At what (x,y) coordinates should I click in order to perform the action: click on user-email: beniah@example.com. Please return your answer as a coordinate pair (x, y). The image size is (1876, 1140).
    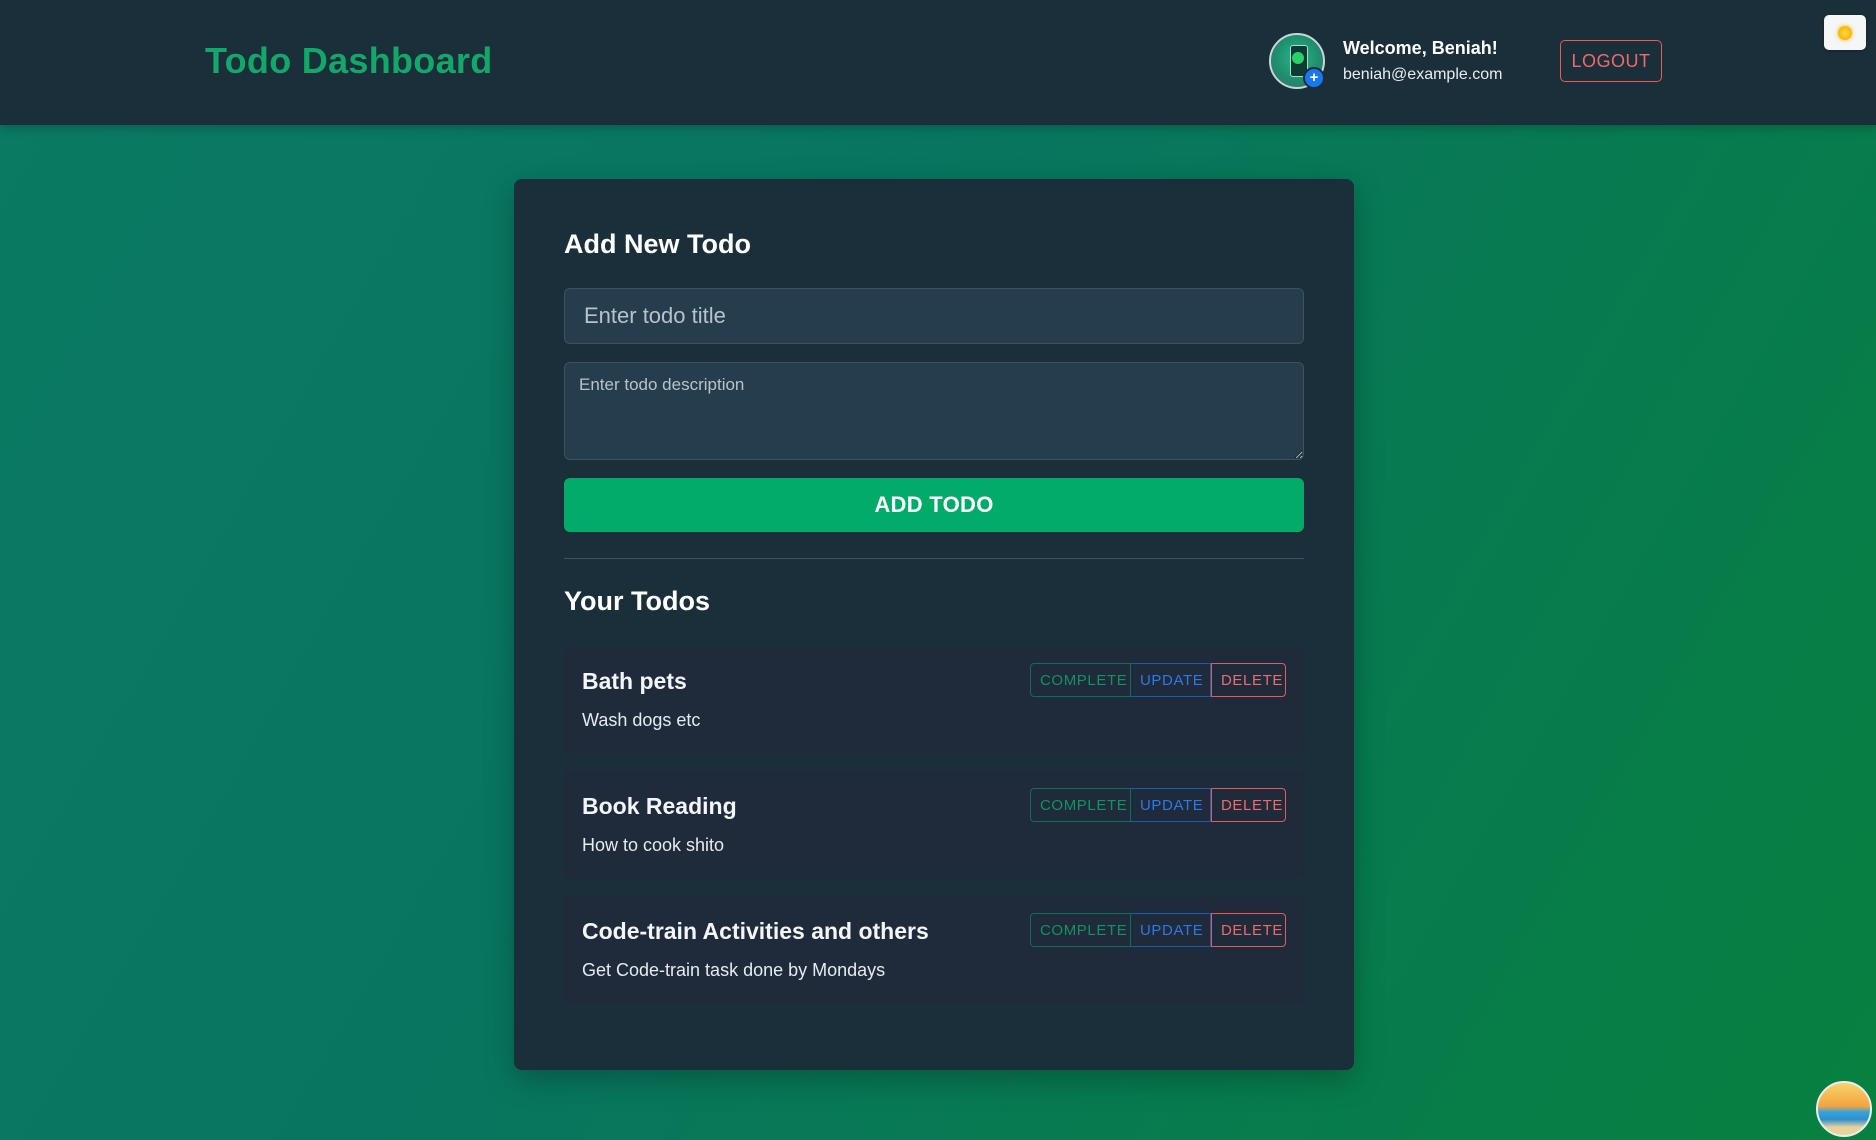
    Looking at the image, I should click on (1423, 74).